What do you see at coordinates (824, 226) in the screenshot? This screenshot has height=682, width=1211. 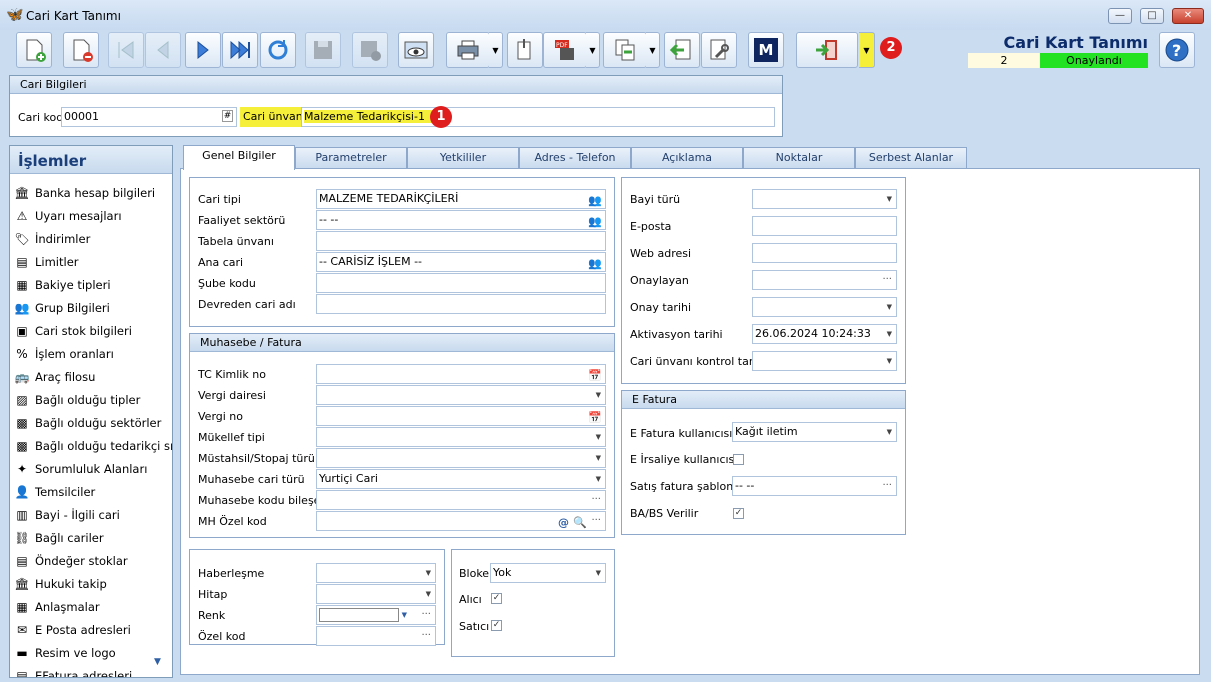 I see `eposta-input` at bounding box center [824, 226].